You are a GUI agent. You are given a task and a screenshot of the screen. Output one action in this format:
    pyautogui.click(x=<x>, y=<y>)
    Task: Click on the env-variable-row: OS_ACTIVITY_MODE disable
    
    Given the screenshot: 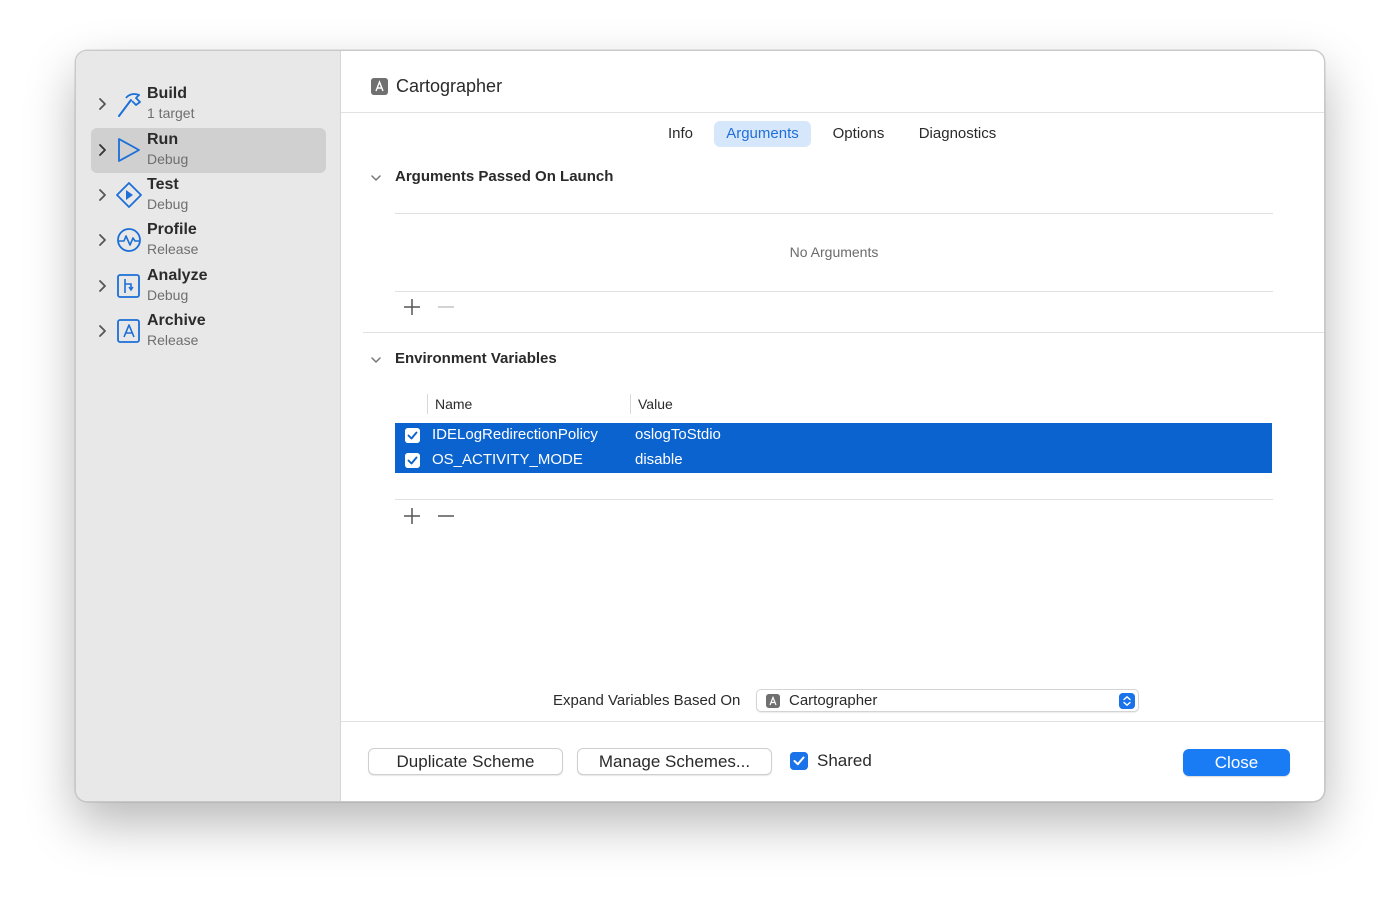 What is the action you would take?
    pyautogui.click(x=833, y=460)
    